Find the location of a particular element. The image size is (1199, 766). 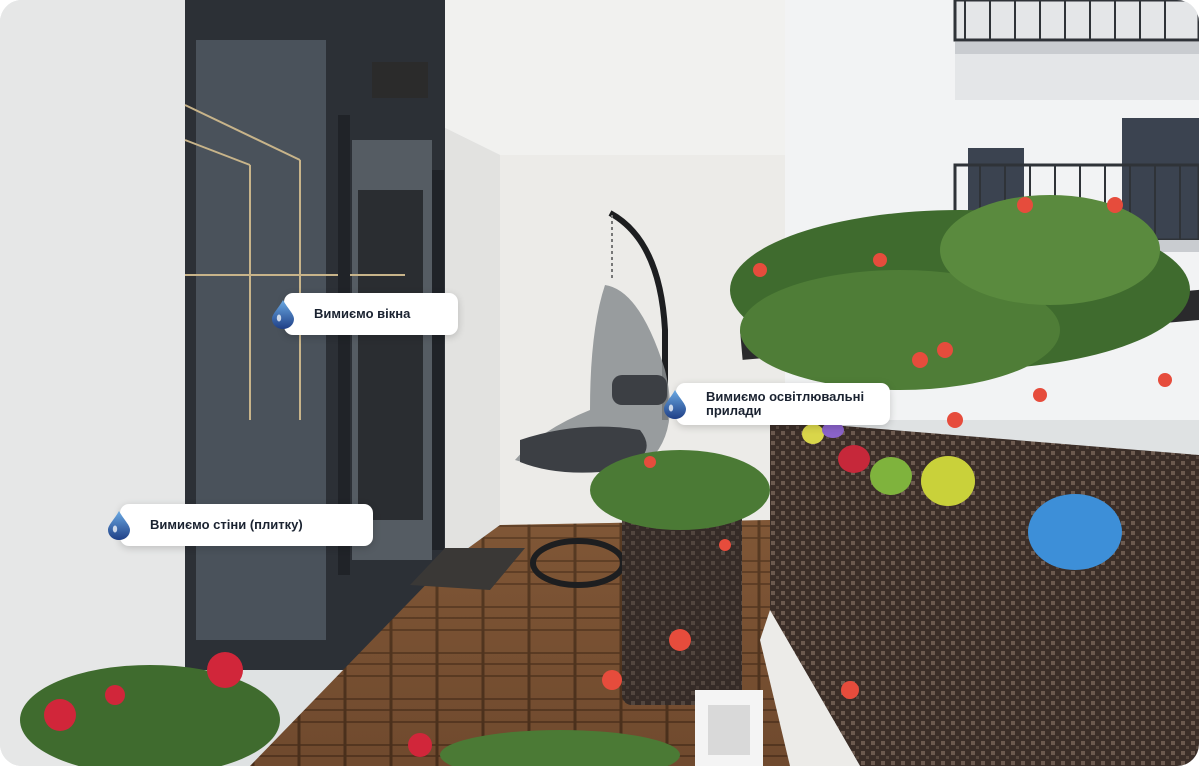

hotspot-label: Вимиємо вікна is located at coordinates (362, 313).